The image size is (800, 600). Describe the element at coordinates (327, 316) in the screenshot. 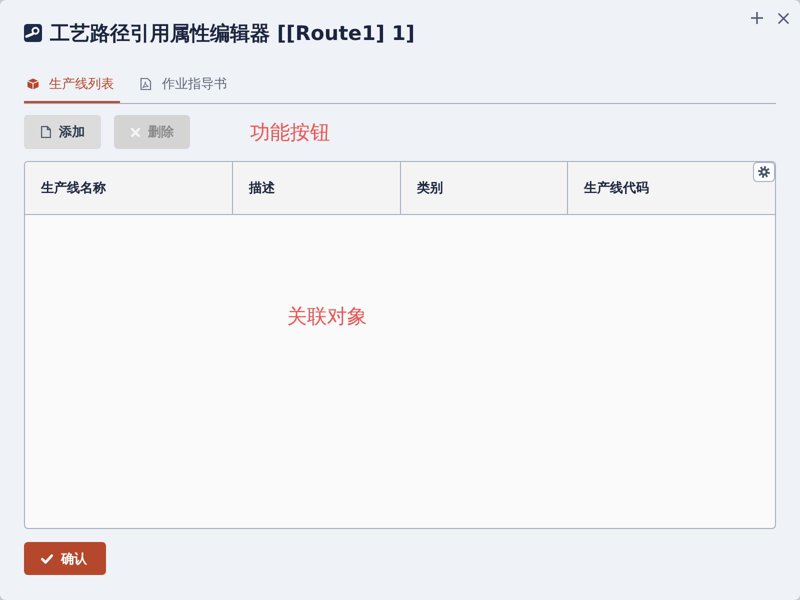

I see `annotation-text: 关联对象` at that location.